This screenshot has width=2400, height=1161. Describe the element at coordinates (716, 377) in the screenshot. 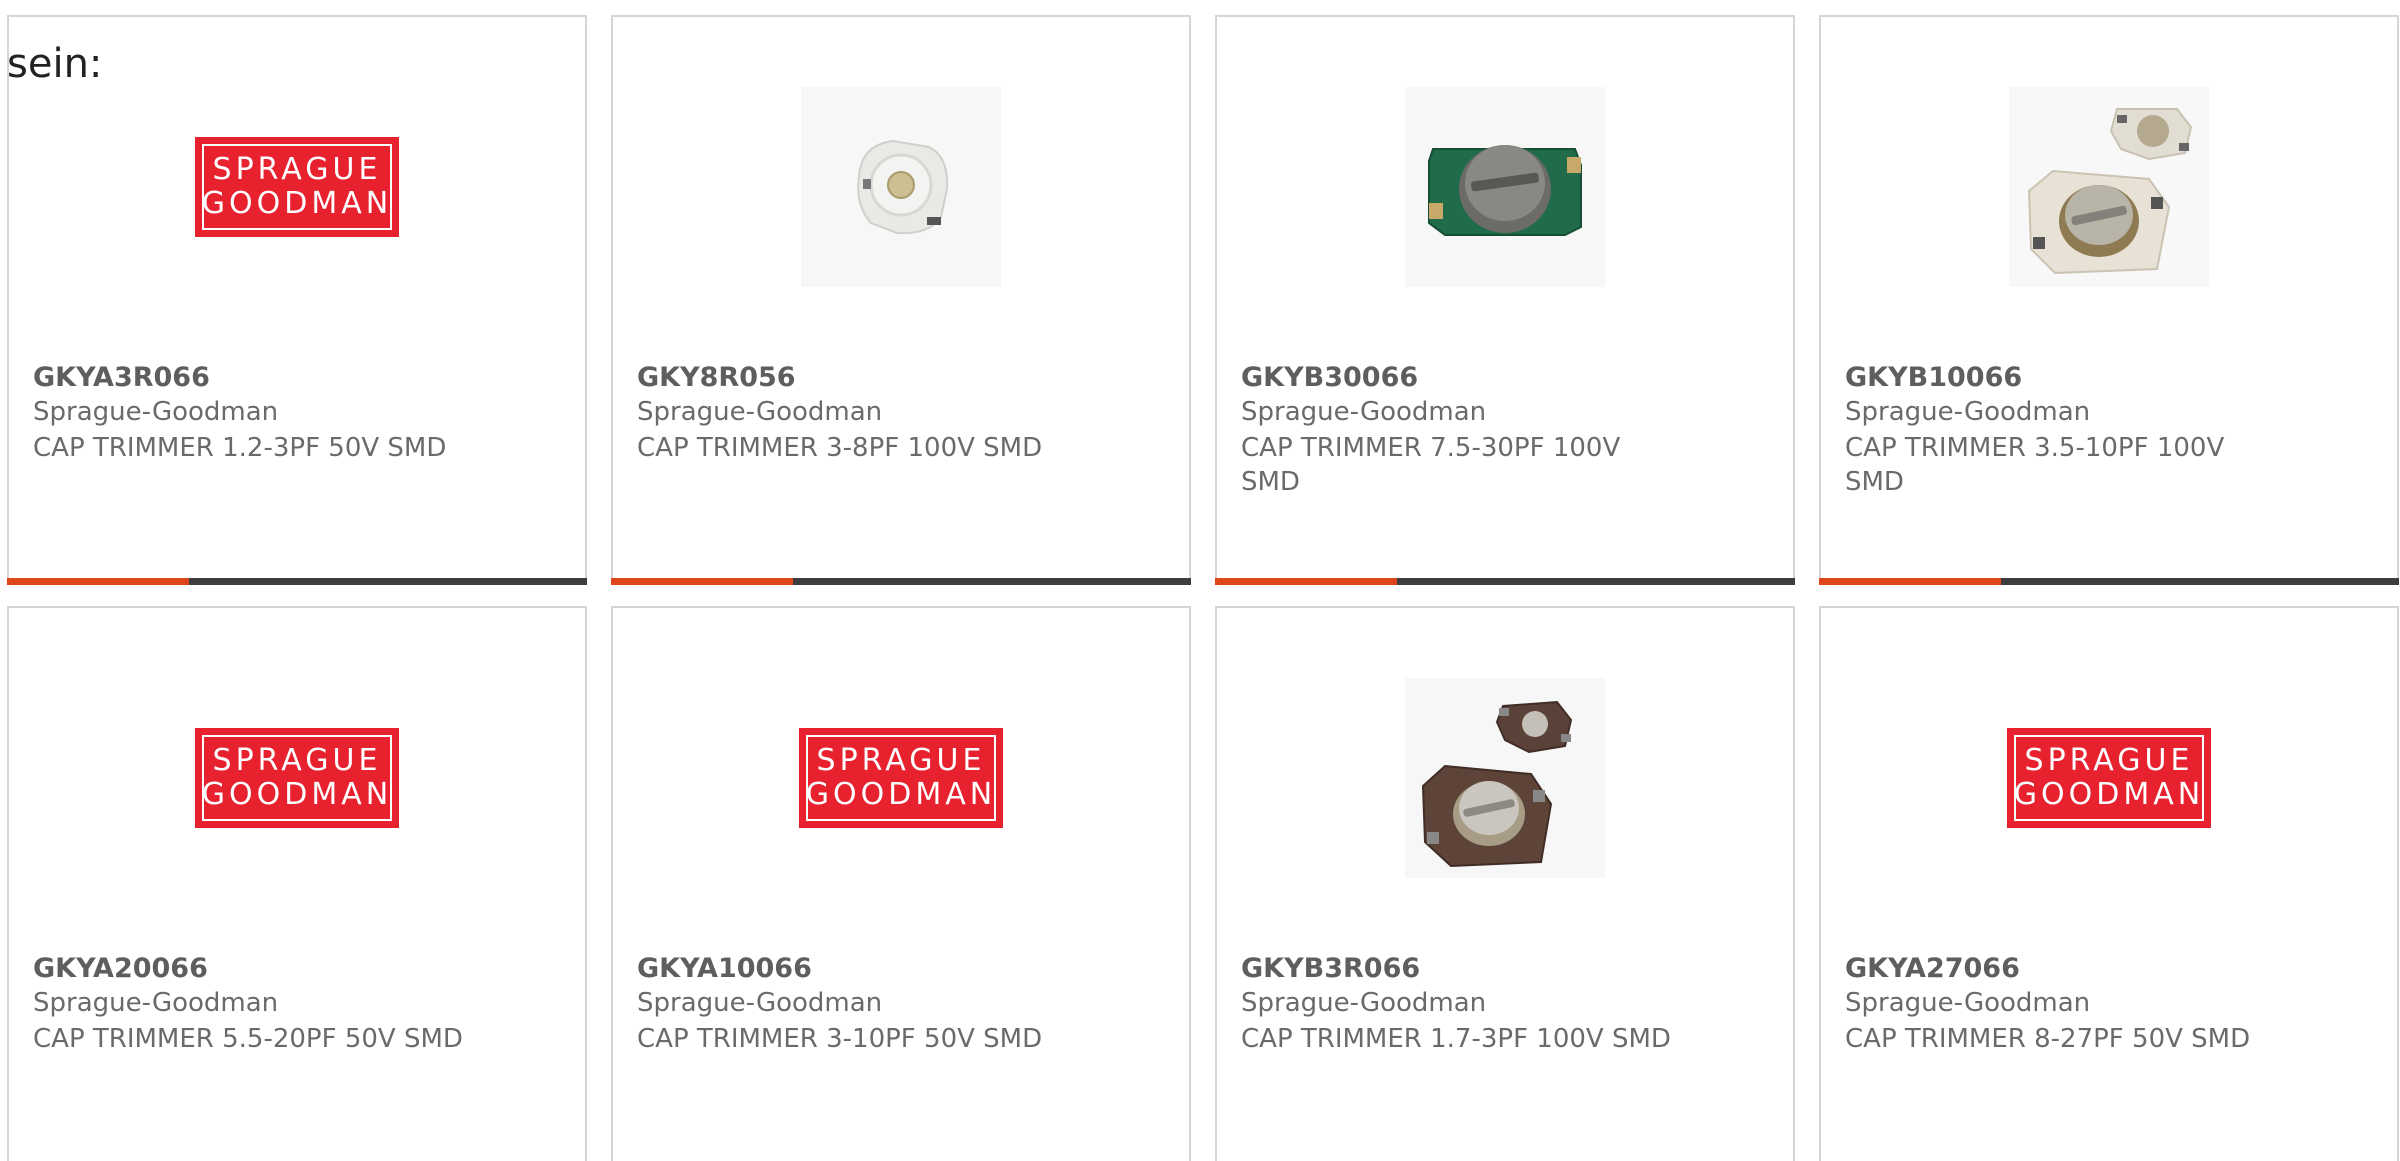

I see `part-number: GKY8R056` at that location.